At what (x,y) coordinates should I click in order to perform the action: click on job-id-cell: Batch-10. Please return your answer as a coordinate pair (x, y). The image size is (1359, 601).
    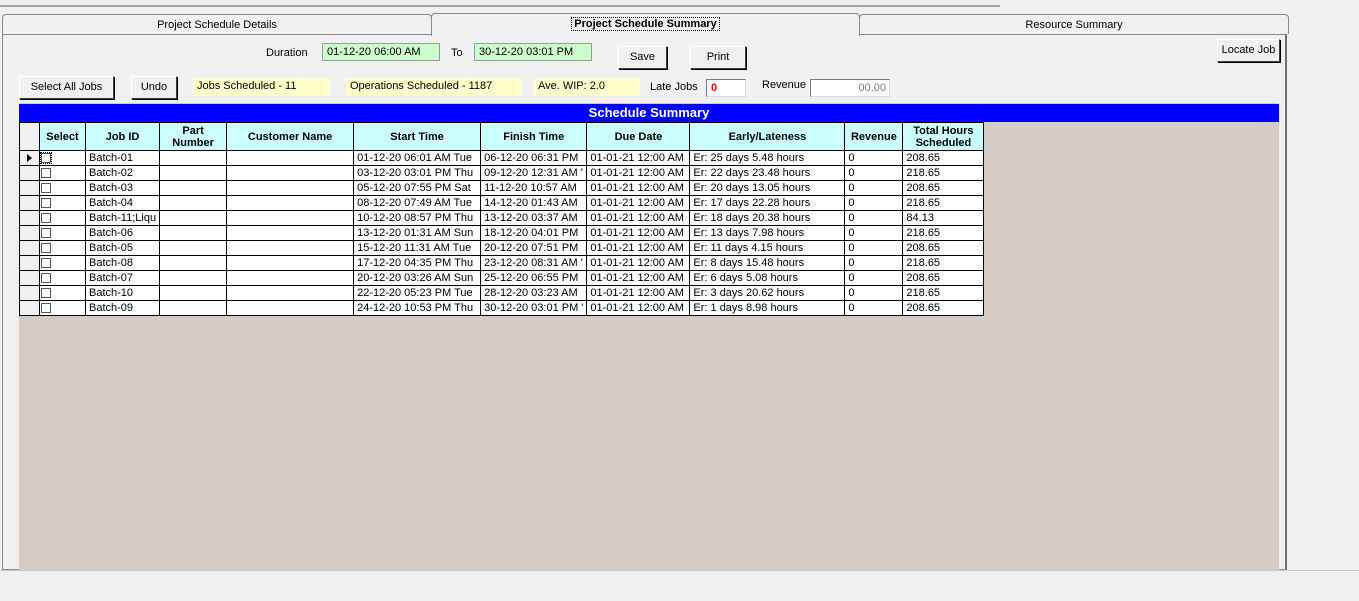
    Looking at the image, I should click on (122, 293).